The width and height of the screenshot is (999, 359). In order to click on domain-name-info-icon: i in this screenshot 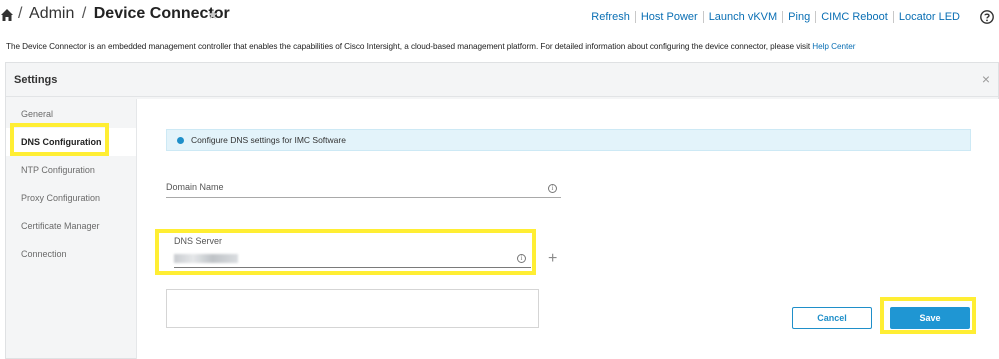, I will do `click(552, 188)`.